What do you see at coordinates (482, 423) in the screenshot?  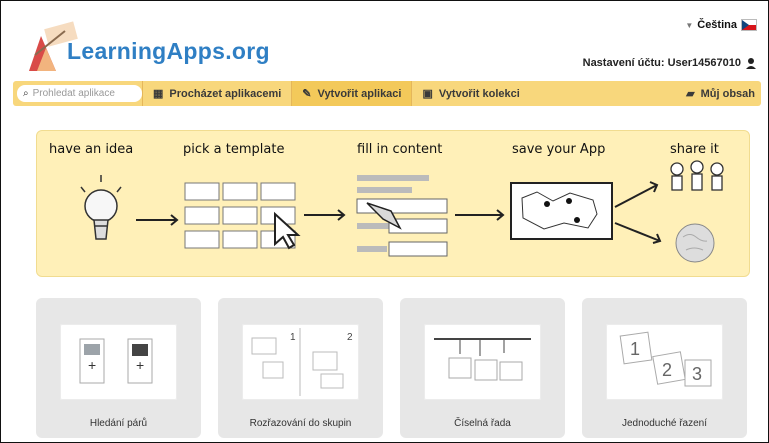 I see `template-card-title: Číselná řada` at bounding box center [482, 423].